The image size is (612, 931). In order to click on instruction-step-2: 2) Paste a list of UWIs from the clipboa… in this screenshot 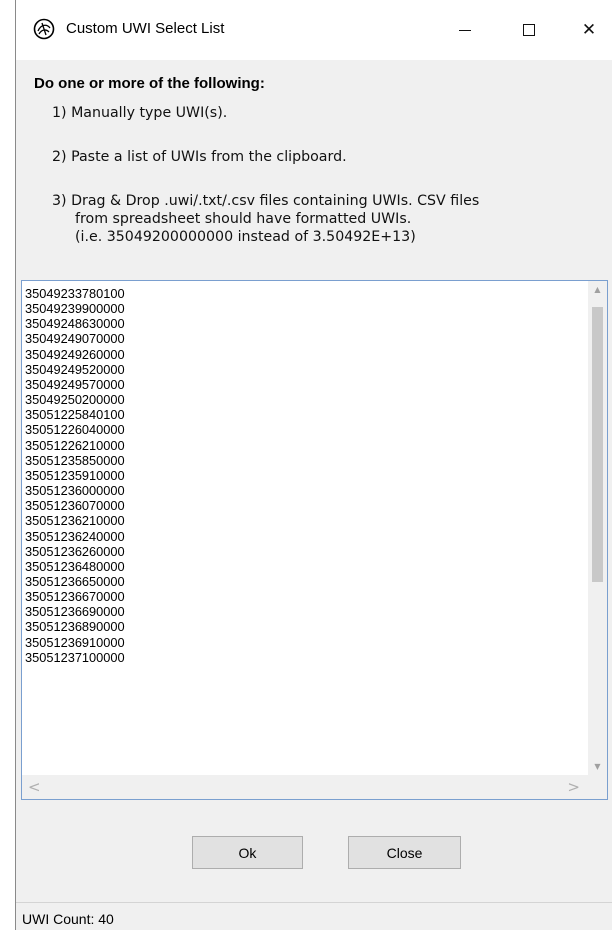, I will do `click(199, 157)`.